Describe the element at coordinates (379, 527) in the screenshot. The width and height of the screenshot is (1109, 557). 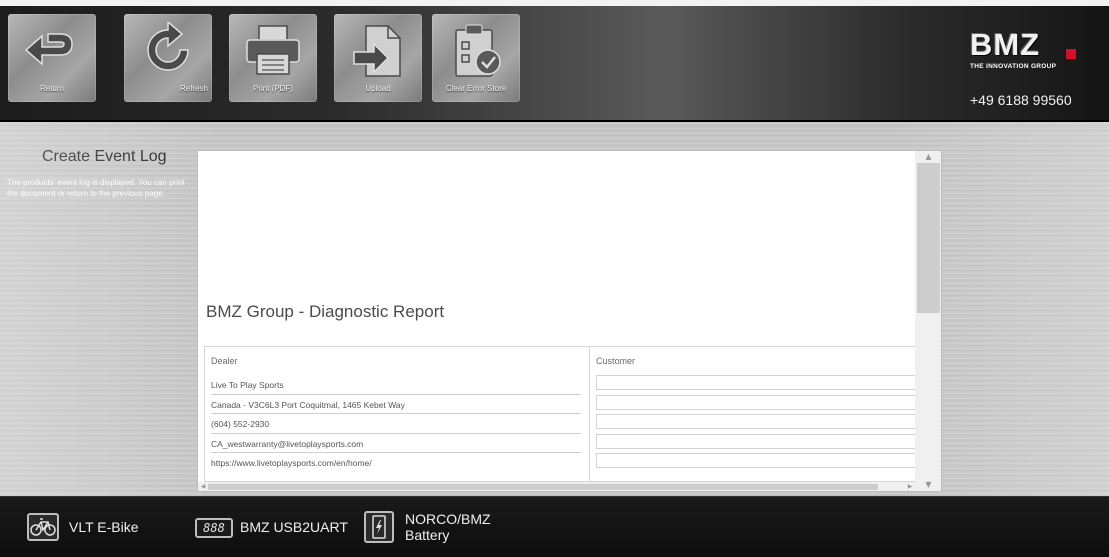
I see `battery-icon` at that location.